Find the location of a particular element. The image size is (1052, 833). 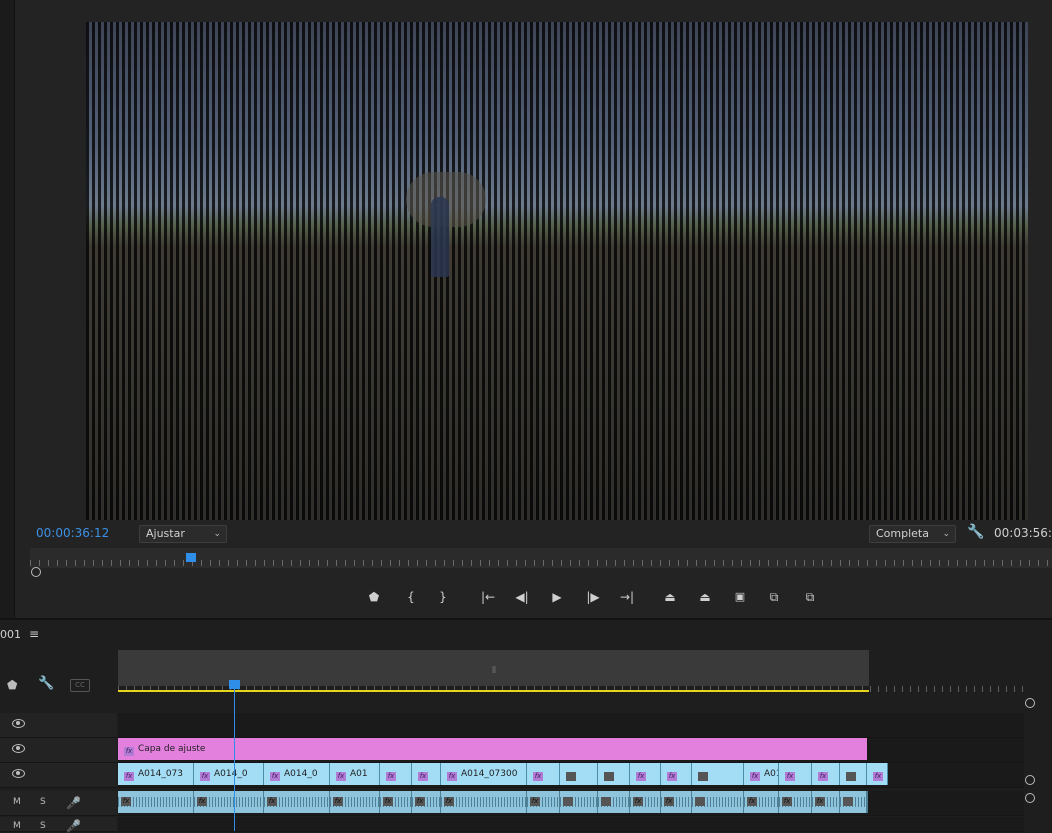

work-area-grip-icon: ⦀ is located at coordinates (494, 671).